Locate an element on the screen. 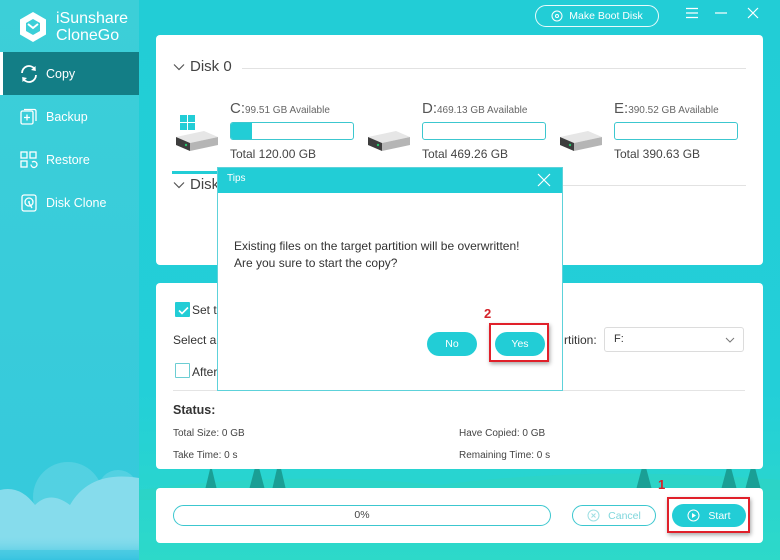 Image resolution: width=780 pixels, height=560 pixels. sidebar-item-restore: Restore is located at coordinates (69, 159).